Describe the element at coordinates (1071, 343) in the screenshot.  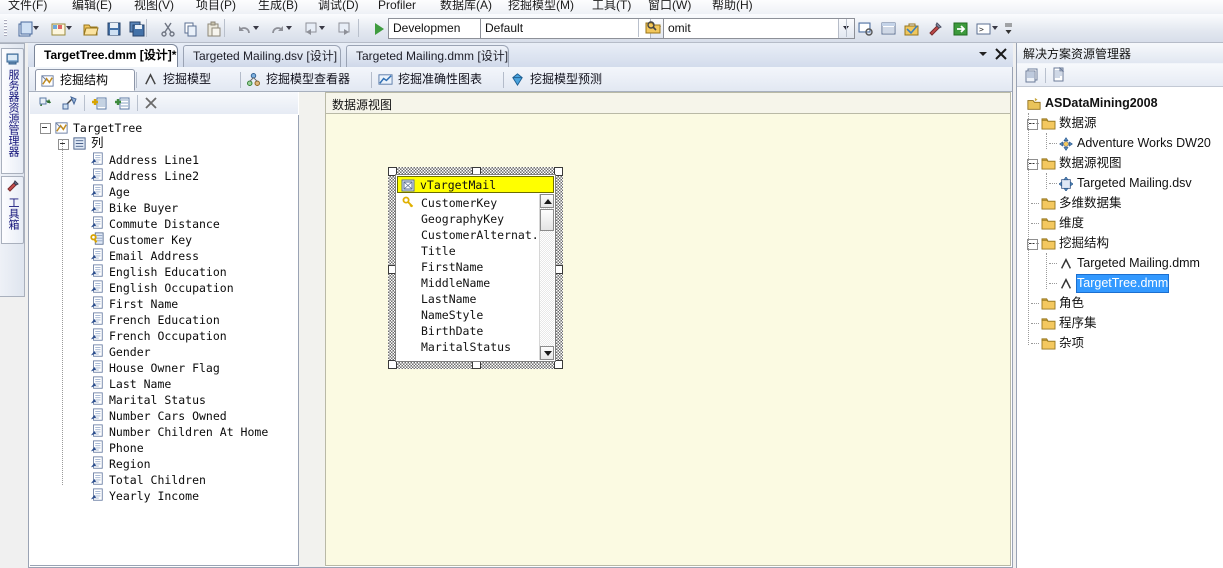
I see `solution-node-12: 杂项` at that location.